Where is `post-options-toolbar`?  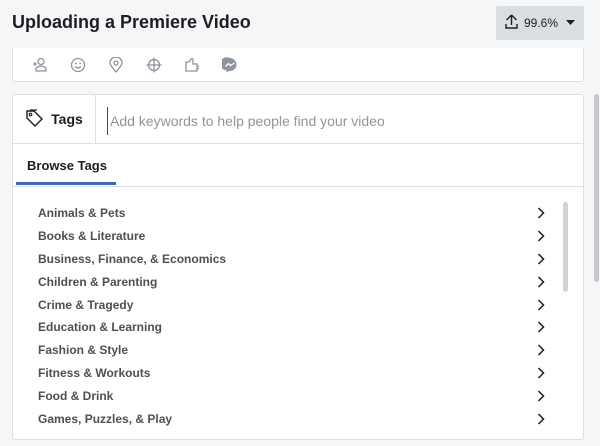
post-options-toolbar is located at coordinates (298, 65).